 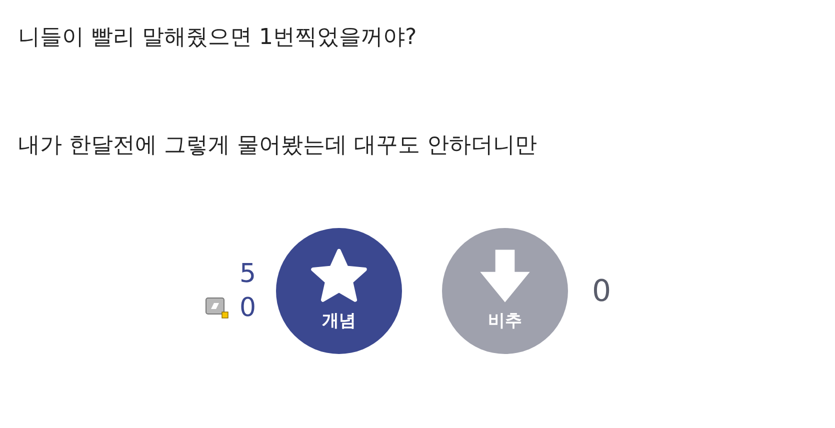 I want to click on recommend-count: 5, so click(x=247, y=274).